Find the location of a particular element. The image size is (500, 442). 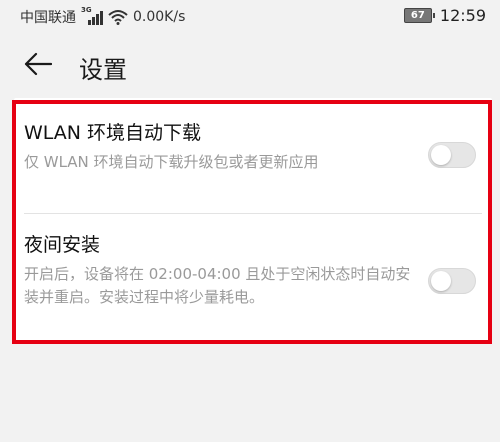

setting-description: 仅 WLAN 环境自动下载升级包或者更新应用 is located at coordinates (171, 162).